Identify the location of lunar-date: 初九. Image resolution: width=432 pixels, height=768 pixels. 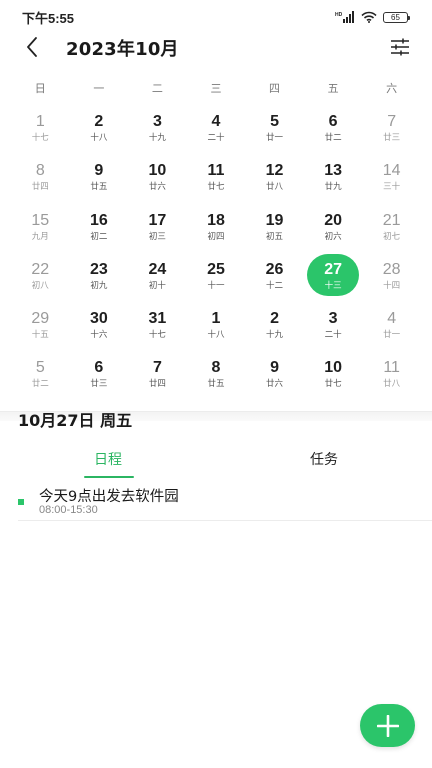
(99, 285).